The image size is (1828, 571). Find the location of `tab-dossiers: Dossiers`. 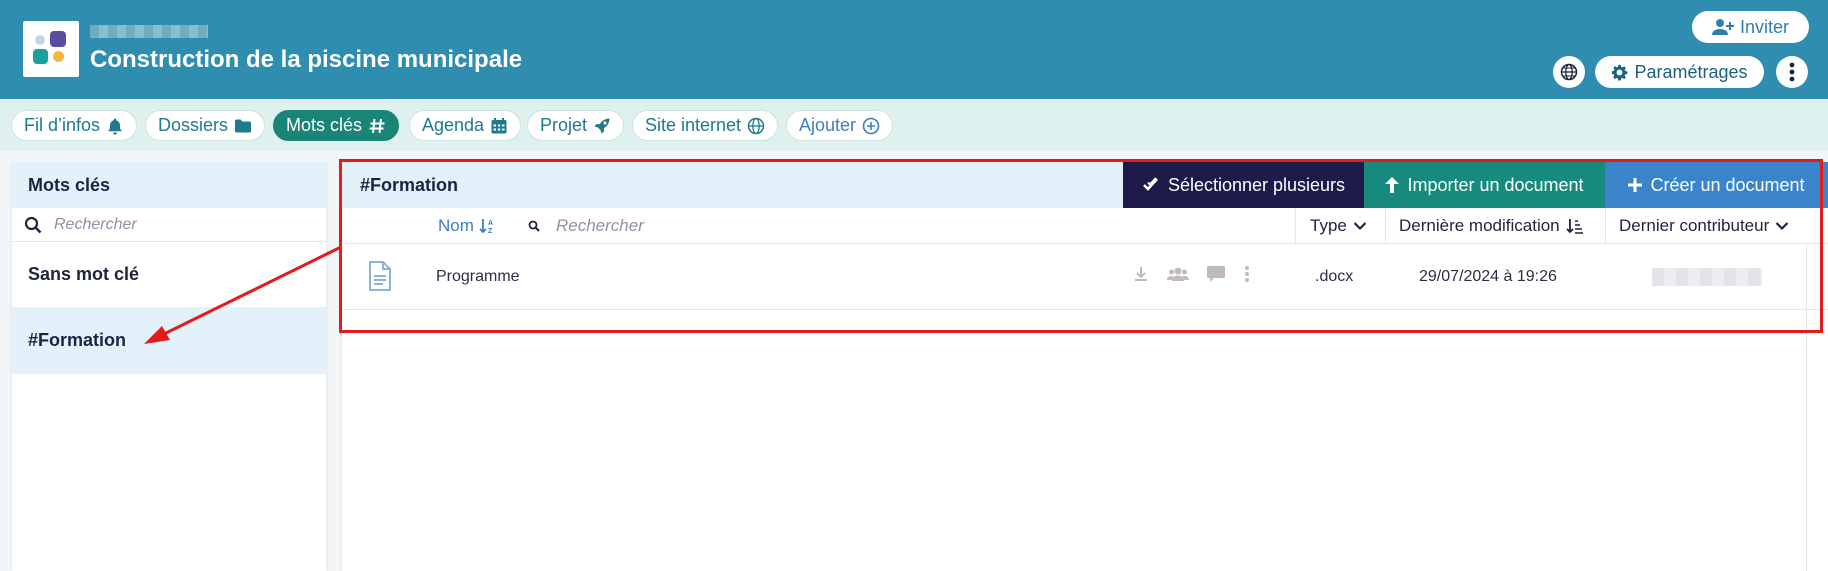

tab-dossiers: Dossiers is located at coordinates (205, 125).